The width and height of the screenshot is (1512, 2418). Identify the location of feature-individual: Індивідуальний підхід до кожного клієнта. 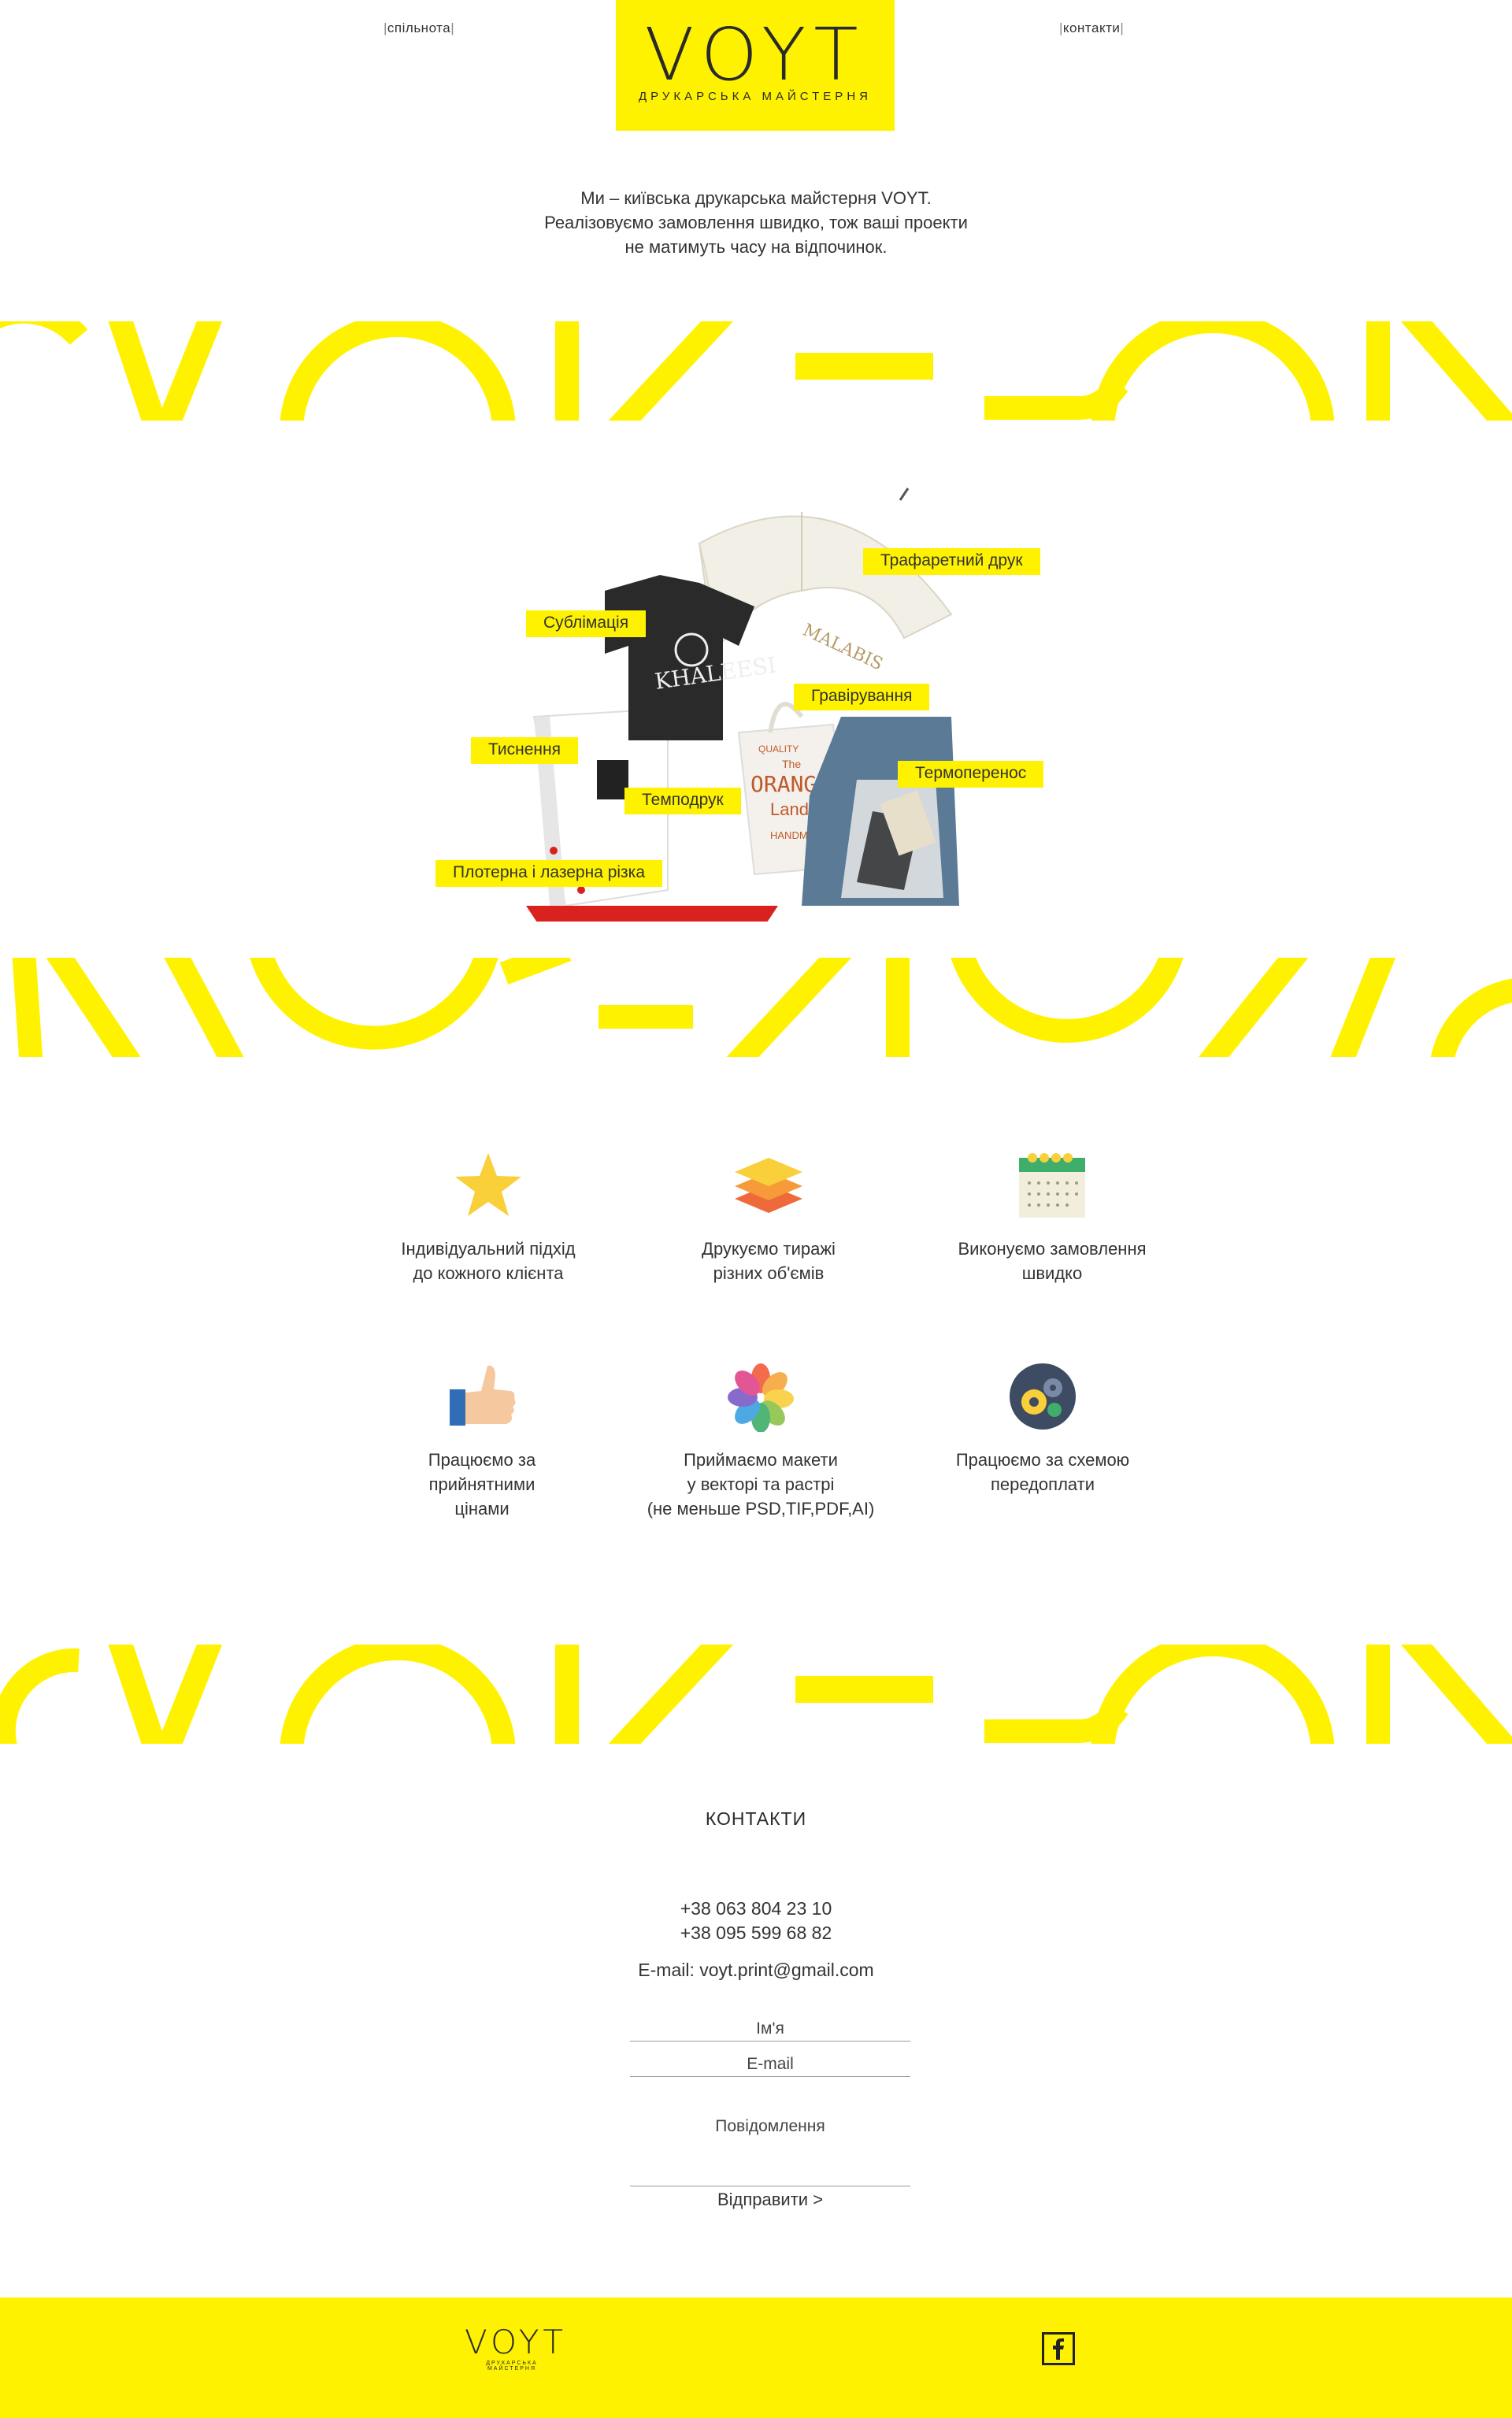
(488, 1217).